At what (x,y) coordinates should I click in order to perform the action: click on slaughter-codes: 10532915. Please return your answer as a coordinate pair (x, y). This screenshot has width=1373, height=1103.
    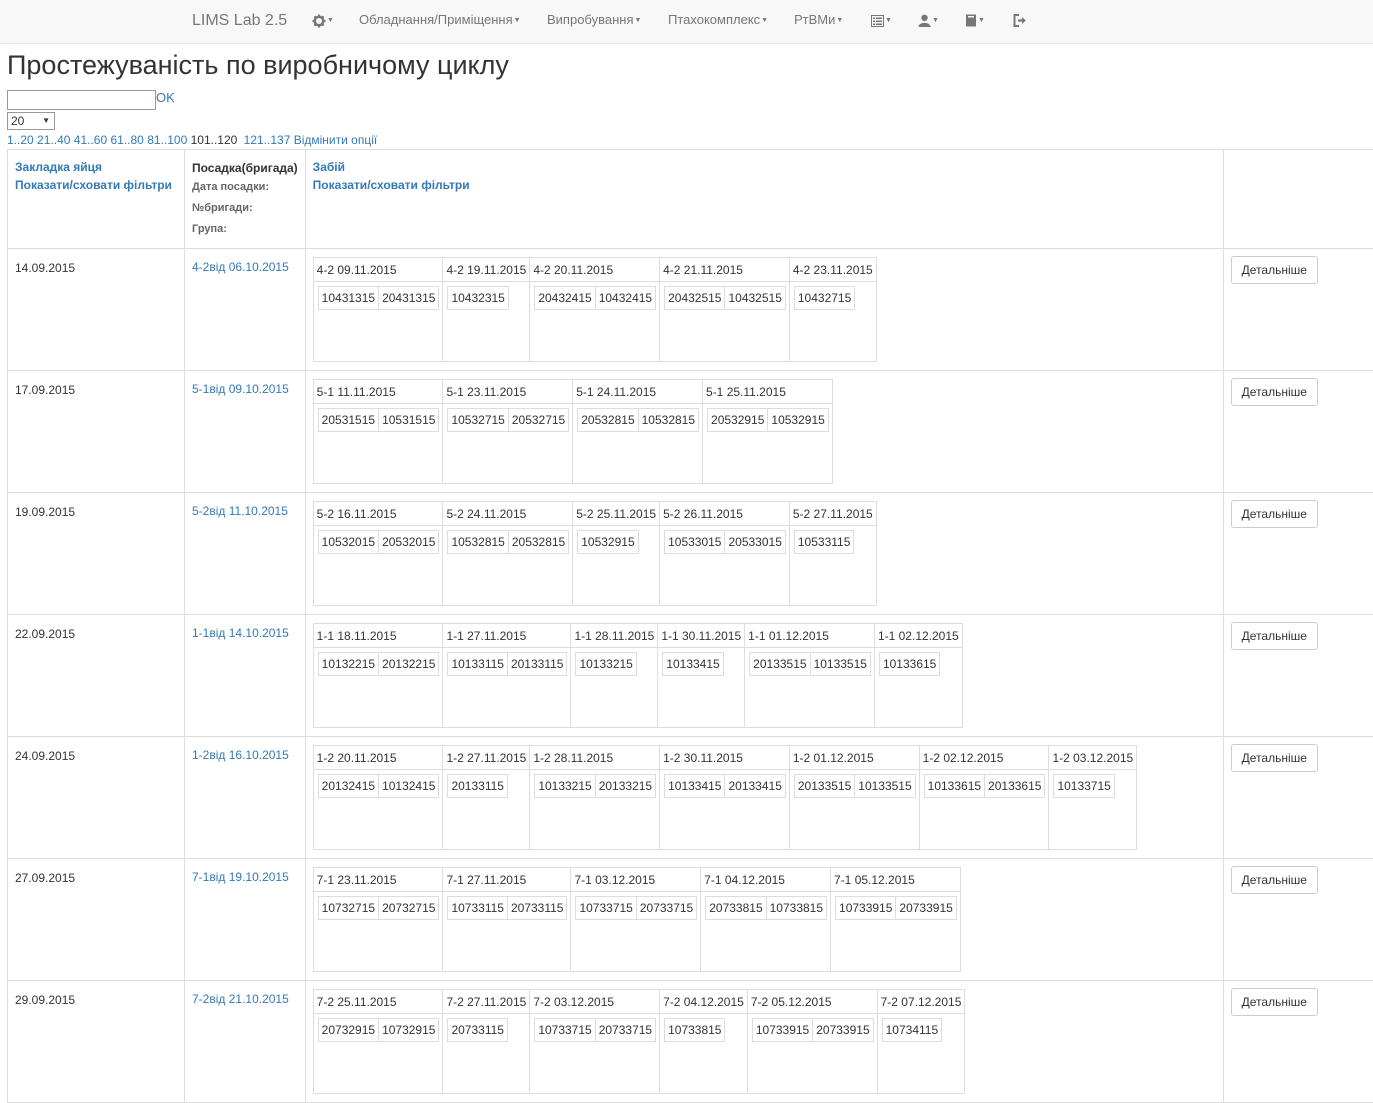
    Looking at the image, I should click on (616, 566).